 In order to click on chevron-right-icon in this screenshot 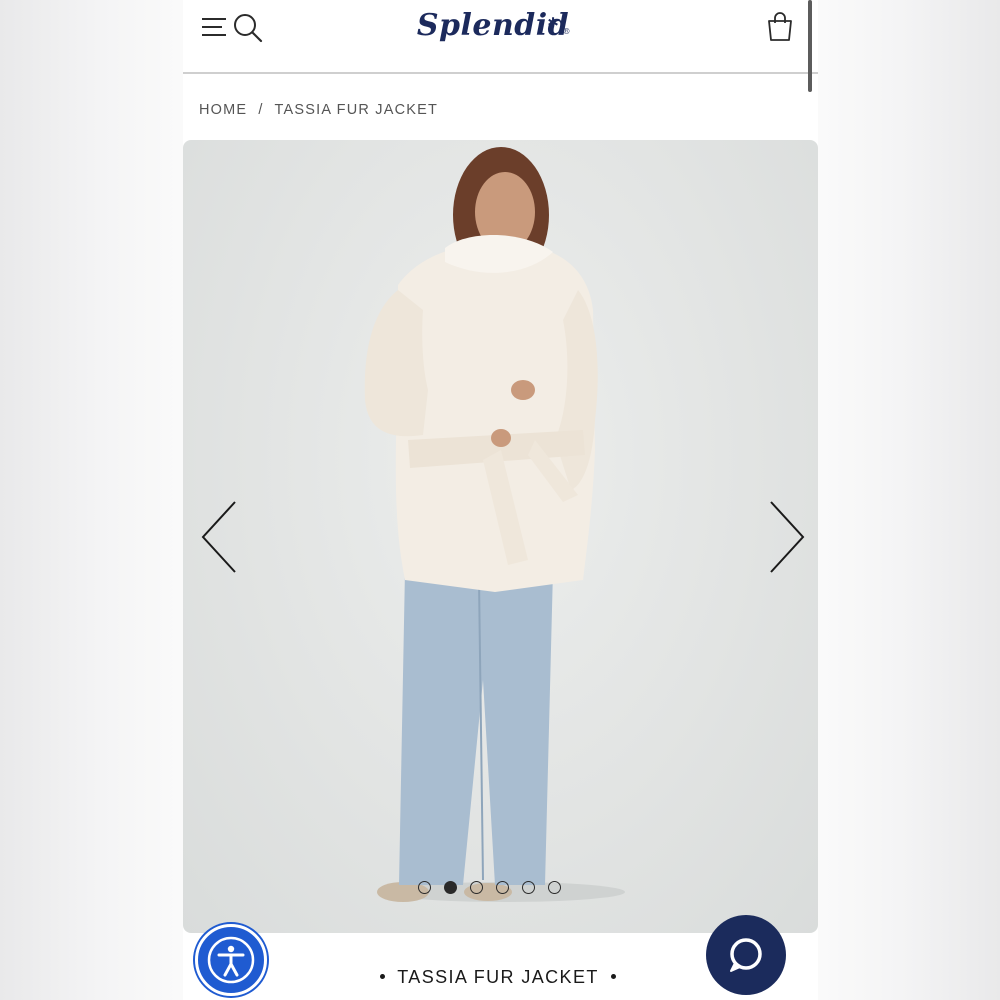, I will do `click(787, 537)`.